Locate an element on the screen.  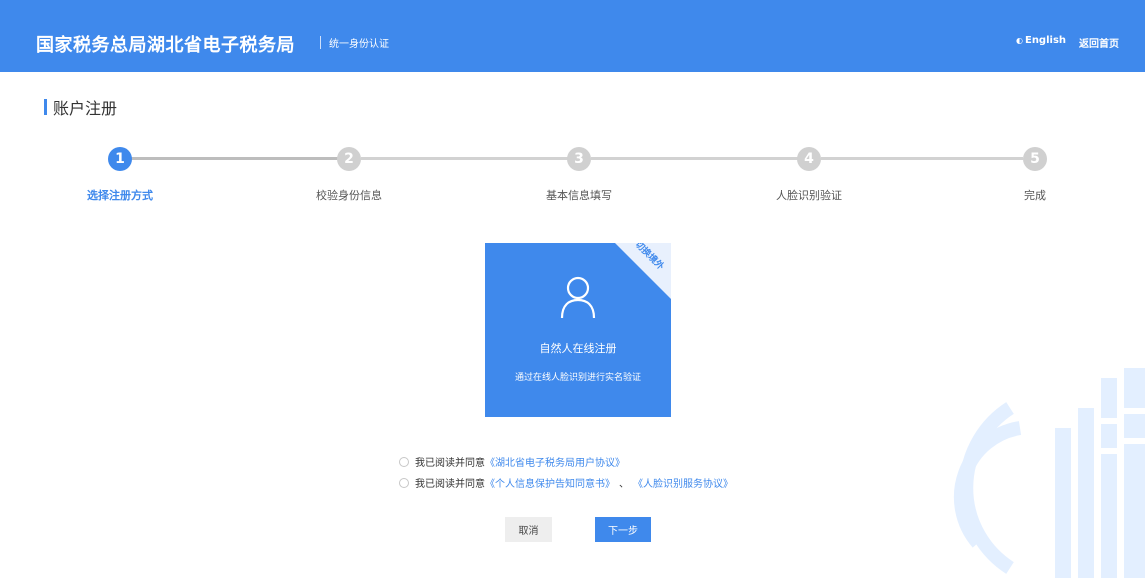
header-bar: 国家税务总局湖北省电子税务局 统一身份认证 ◐ English 返回首页 is located at coordinates (572, 36).